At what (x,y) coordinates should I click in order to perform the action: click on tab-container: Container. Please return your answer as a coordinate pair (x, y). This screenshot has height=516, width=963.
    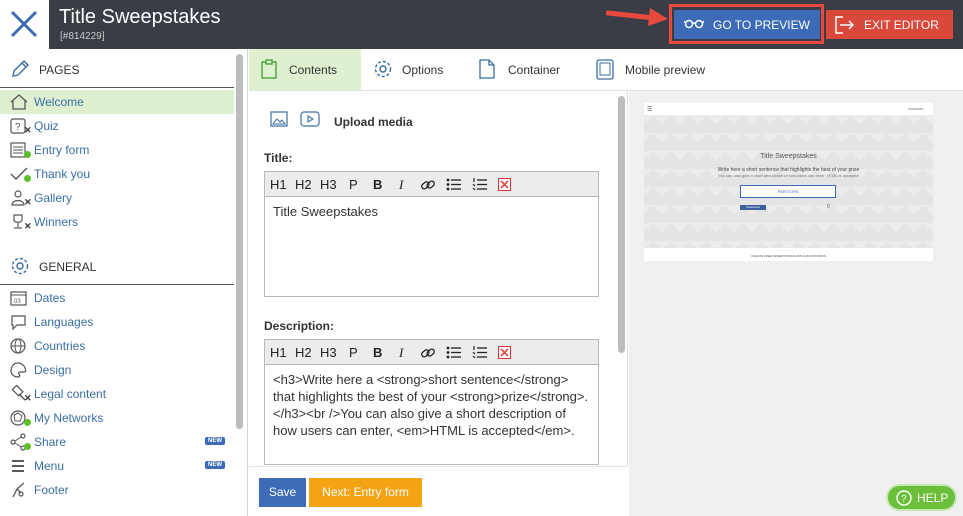
    Looking at the image, I should click on (526, 69).